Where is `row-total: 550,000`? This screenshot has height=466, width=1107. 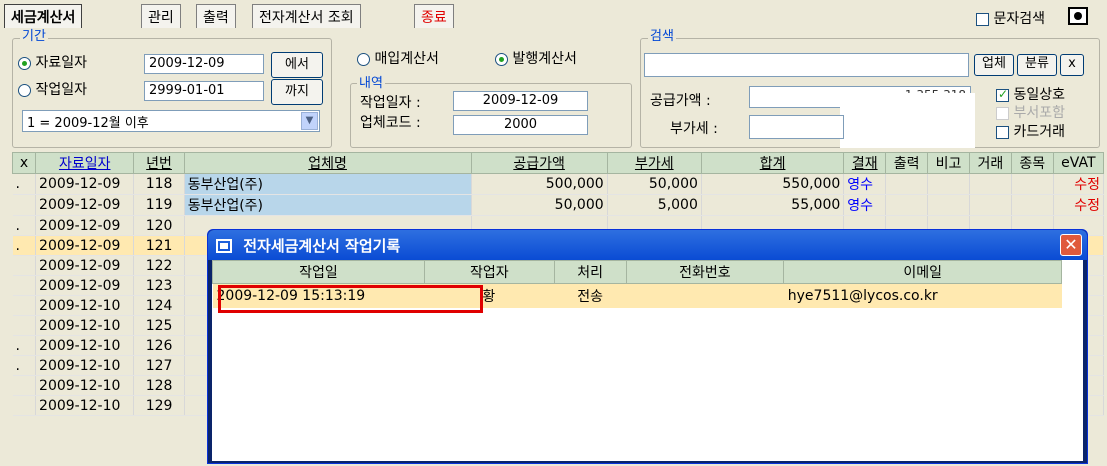
row-total: 550,000 is located at coordinates (773, 184).